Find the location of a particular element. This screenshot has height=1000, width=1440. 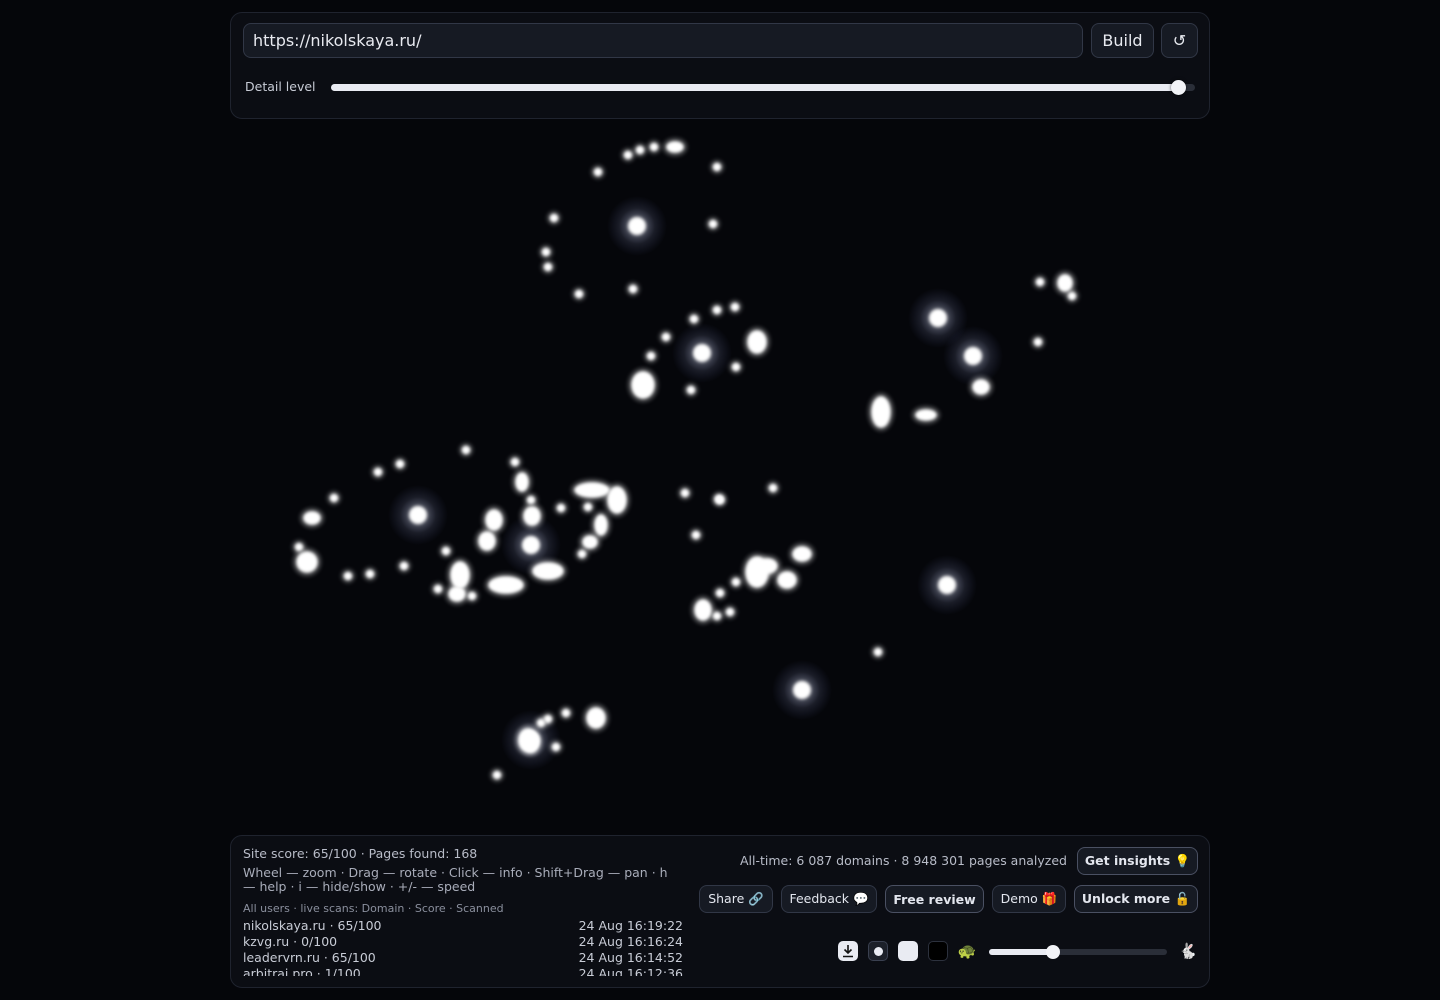

dot-icon is located at coordinates (878, 951).